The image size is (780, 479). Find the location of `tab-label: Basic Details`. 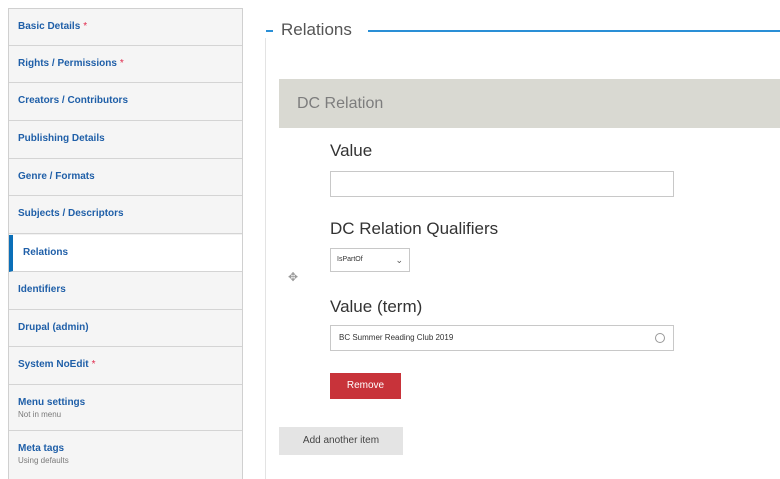

tab-label: Basic Details is located at coordinates (49, 26).